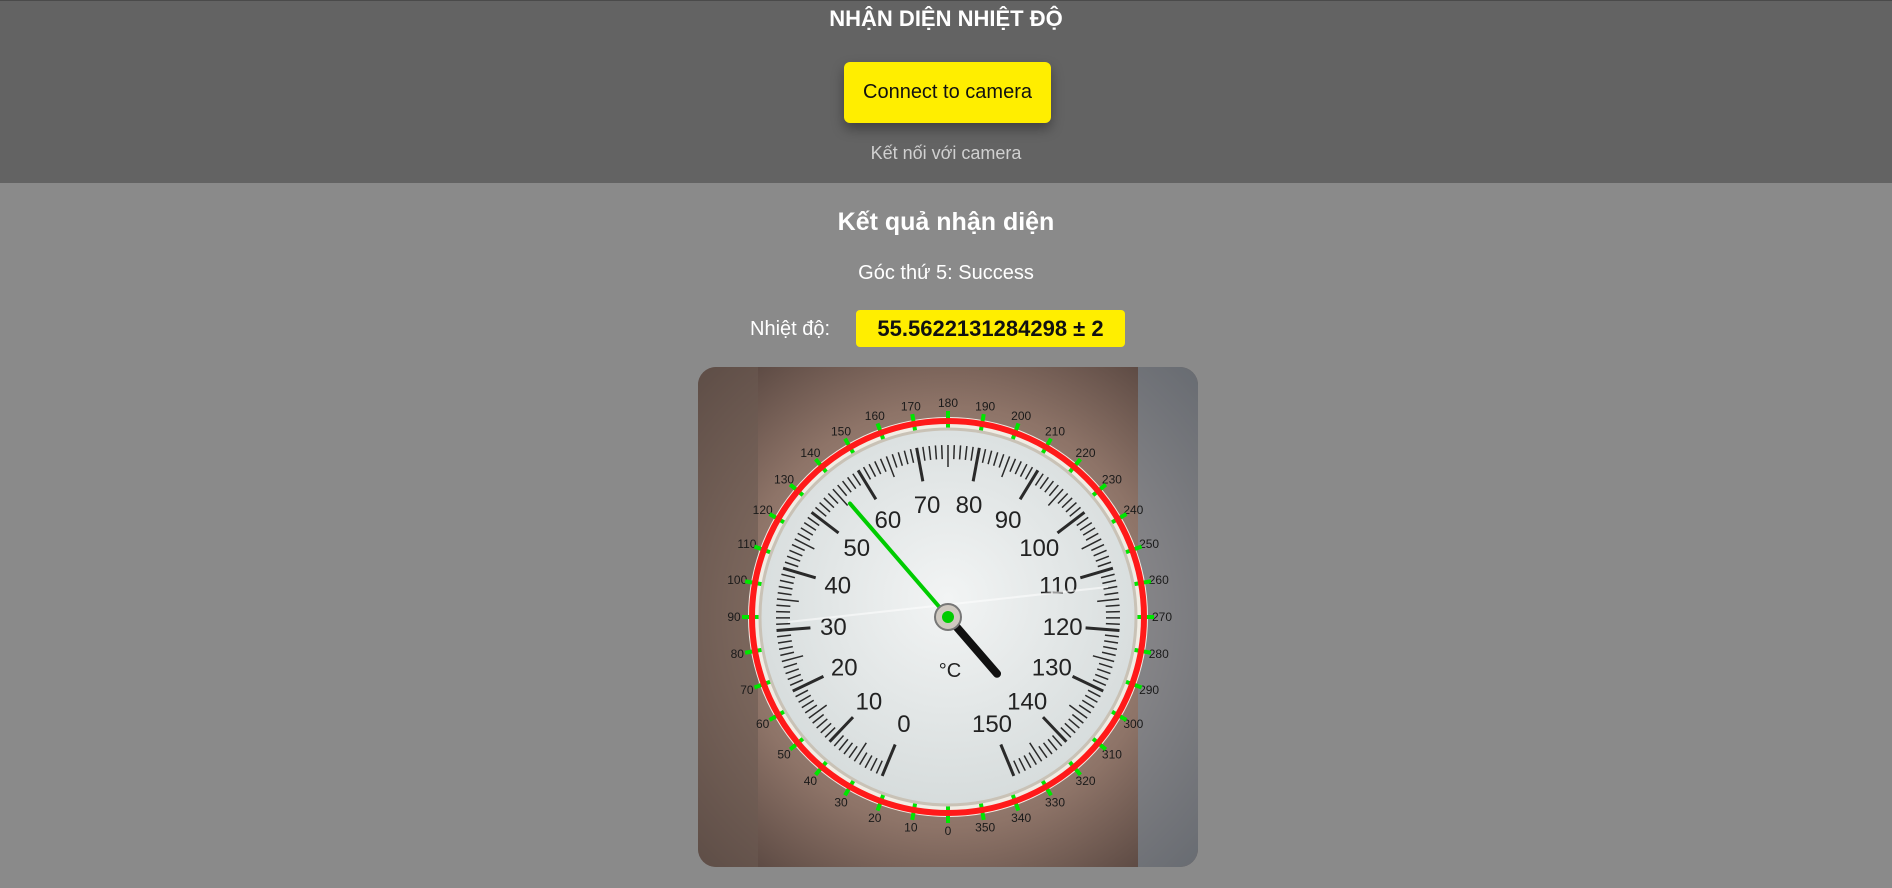 This screenshot has width=1892, height=888. Describe the element at coordinates (1055, 802) in the screenshot. I see `angle-label: 330` at that location.